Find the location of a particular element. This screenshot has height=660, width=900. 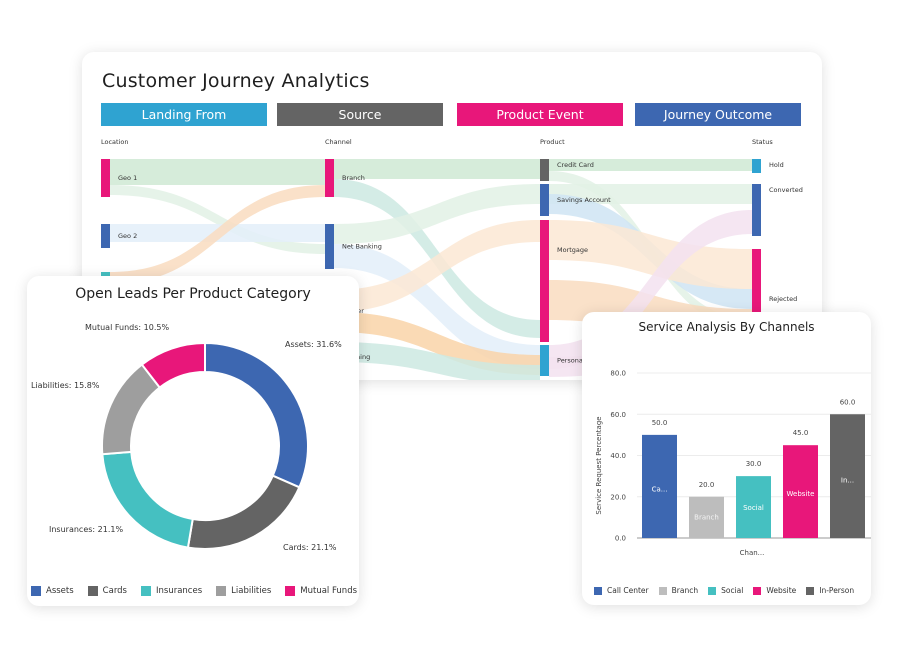

bar-value-label: 20.0 is located at coordinates (707, 485).